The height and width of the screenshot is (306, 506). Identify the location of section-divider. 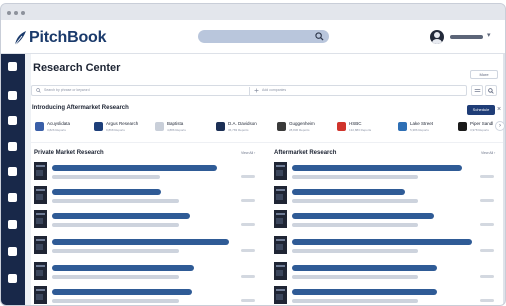
(267, 142).